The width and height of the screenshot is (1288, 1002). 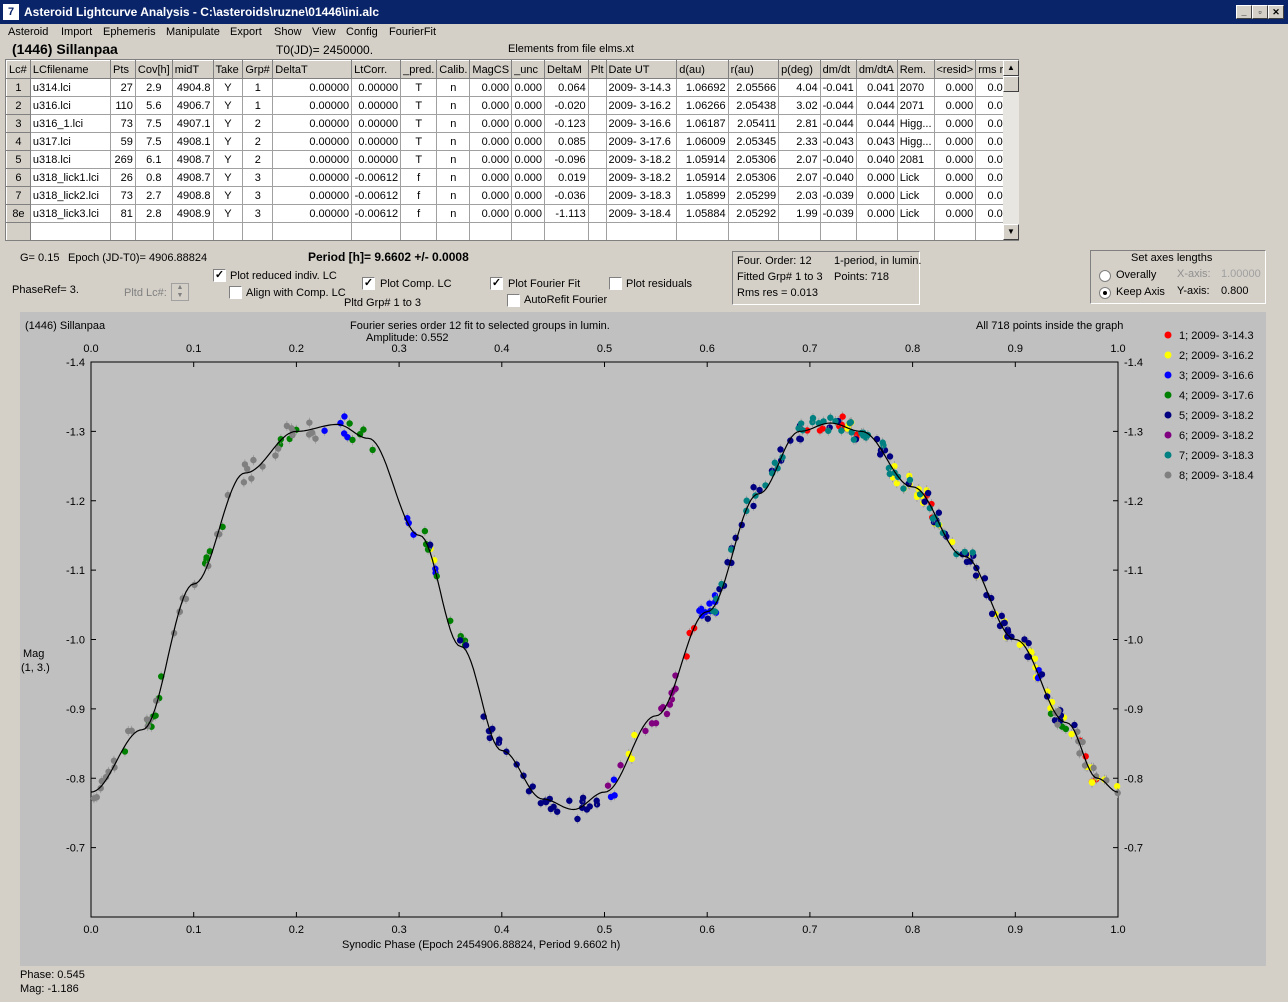 What do you see at coordinates (258, 69) in the screenshot?
I see `column-header: Grp#` at bounding box center [258, 69].